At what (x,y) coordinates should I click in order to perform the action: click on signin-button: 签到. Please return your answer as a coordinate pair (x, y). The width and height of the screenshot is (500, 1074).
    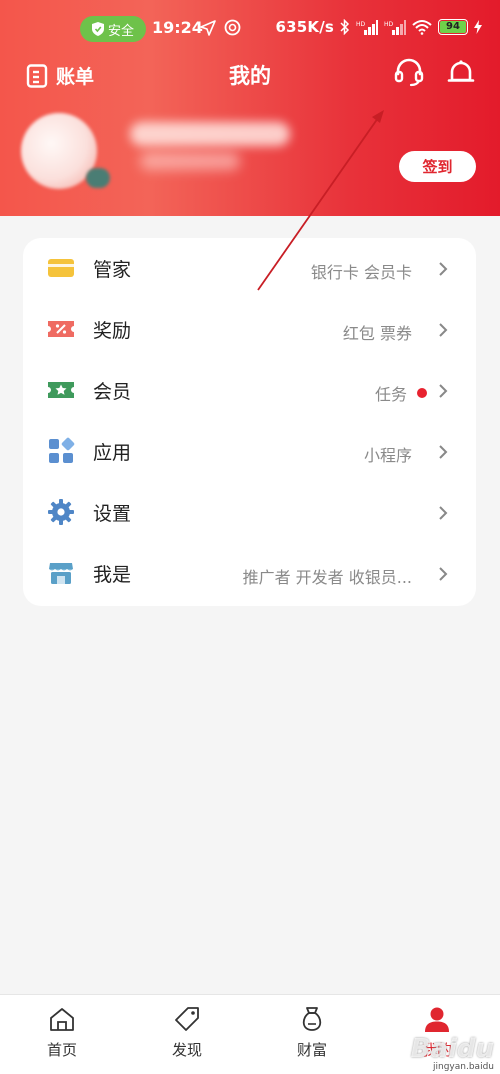
    Looking at the image, I should click on (437, 166).